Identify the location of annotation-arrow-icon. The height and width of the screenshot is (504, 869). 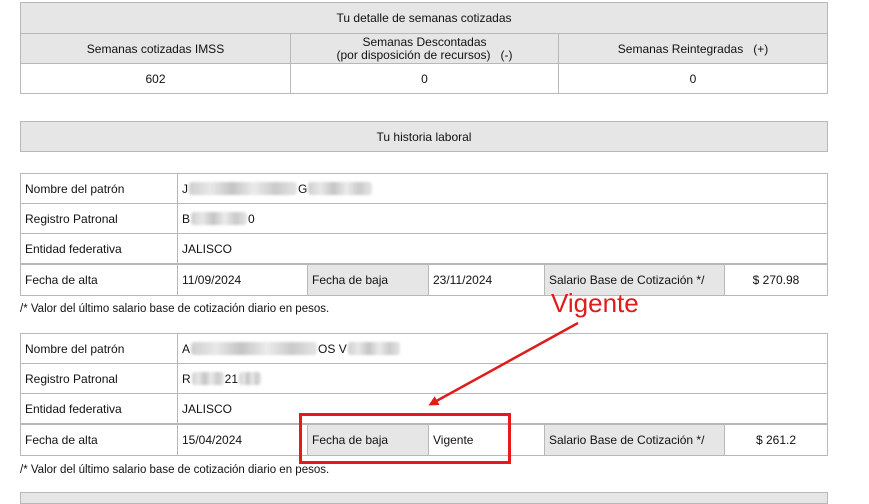
(503, 363).